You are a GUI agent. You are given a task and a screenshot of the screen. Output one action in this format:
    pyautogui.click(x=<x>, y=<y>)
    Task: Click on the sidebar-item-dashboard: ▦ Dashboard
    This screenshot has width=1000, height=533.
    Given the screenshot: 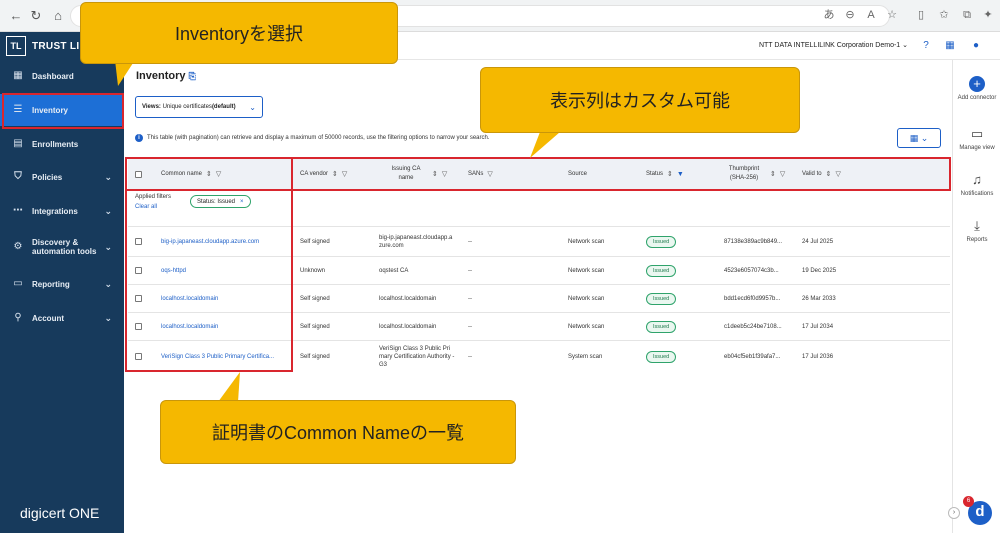 What is the action you would take?
    pyautogui.click(x=62, y=76)
    